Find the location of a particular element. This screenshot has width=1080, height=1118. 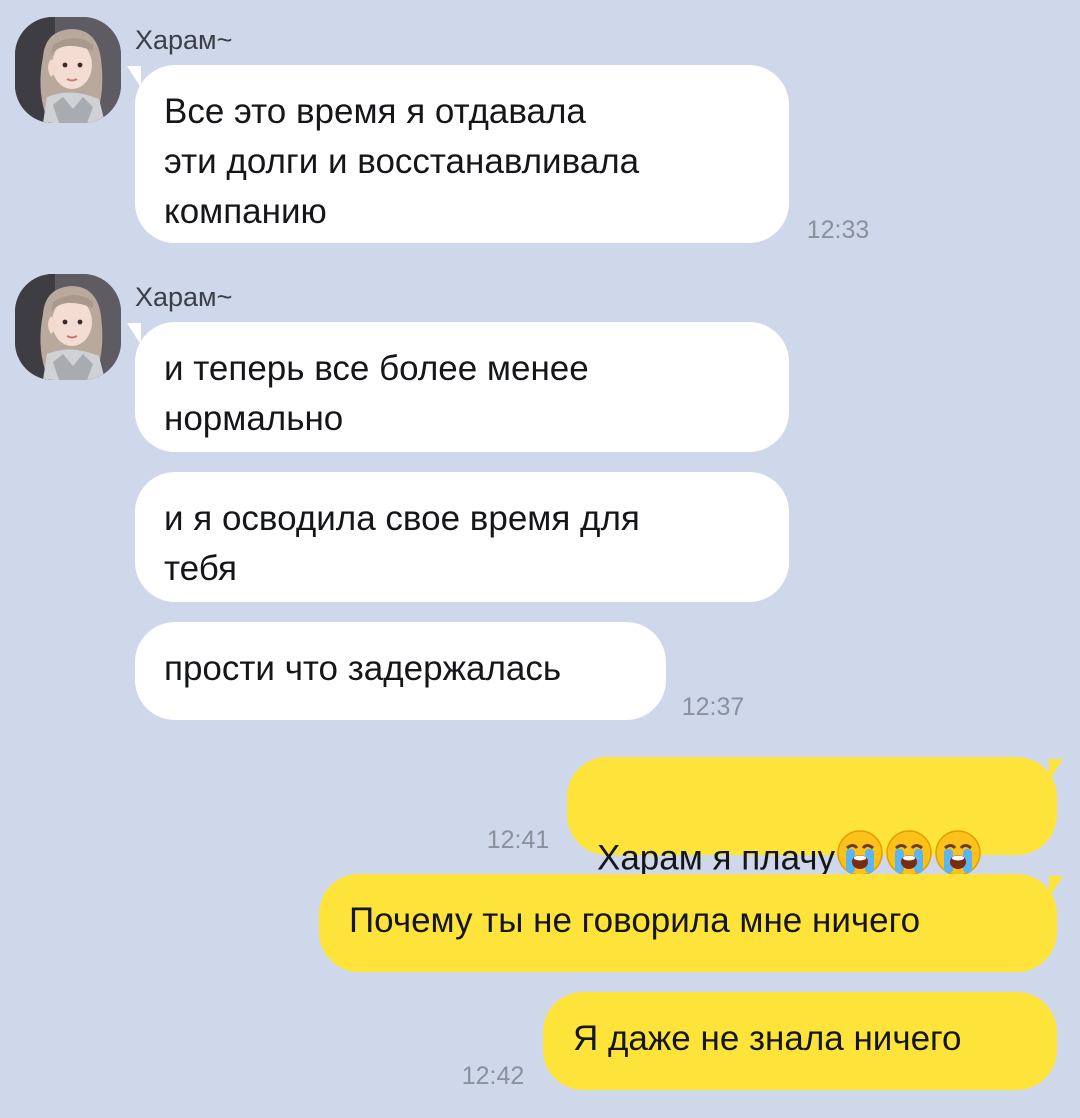

outgoing-message: Я даже не знала ничего is located at coordinates (800, 1041).